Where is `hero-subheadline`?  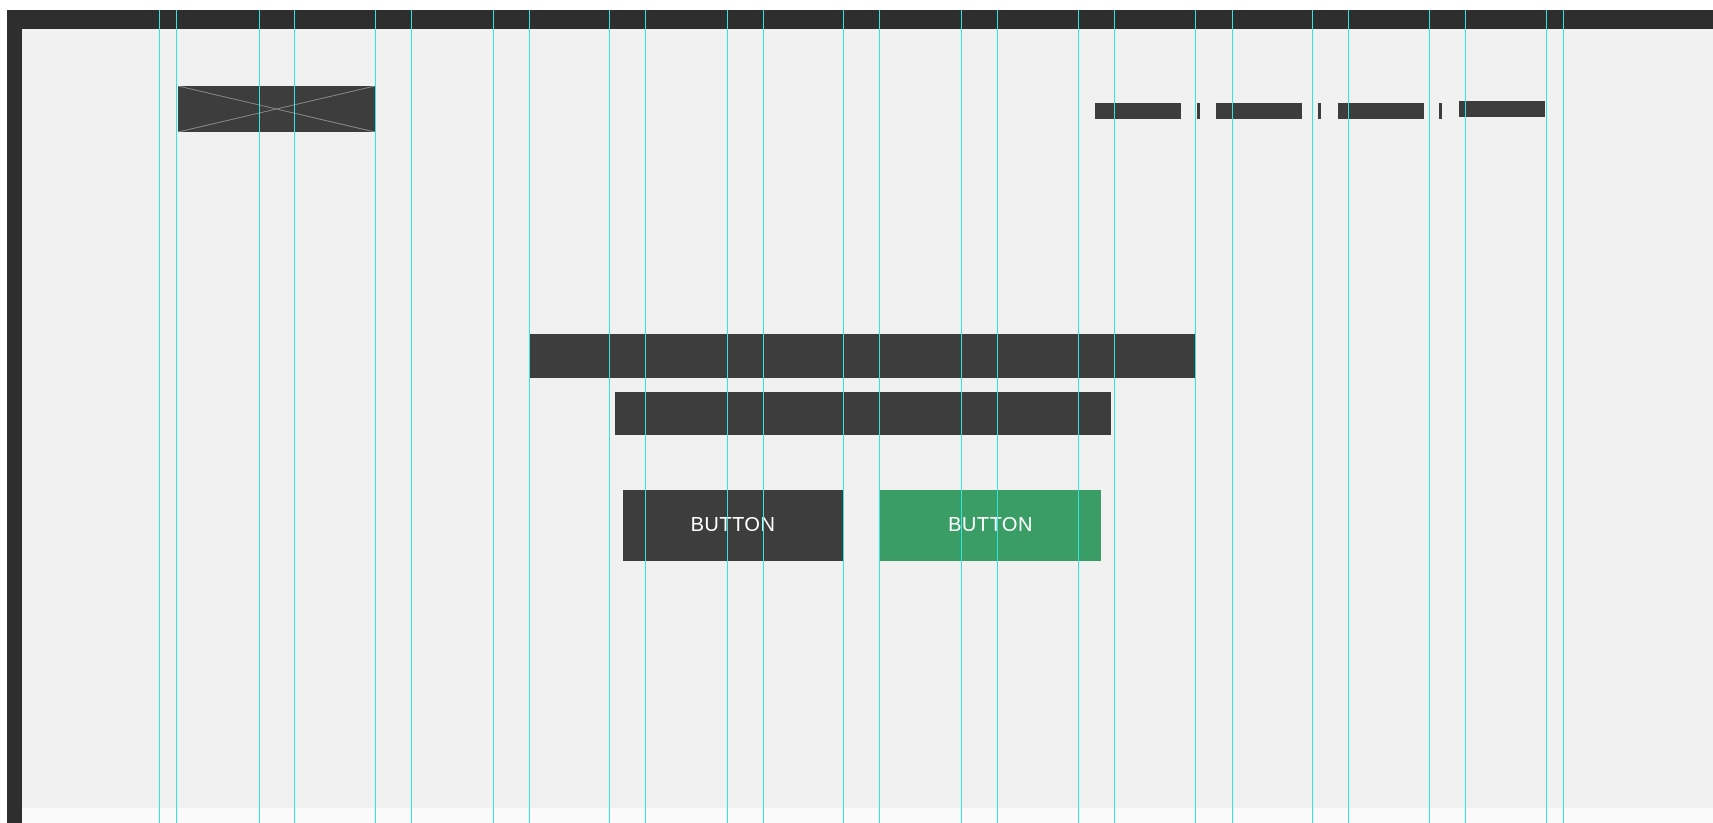 hero-subheadline is located at coordinates (863, 413).